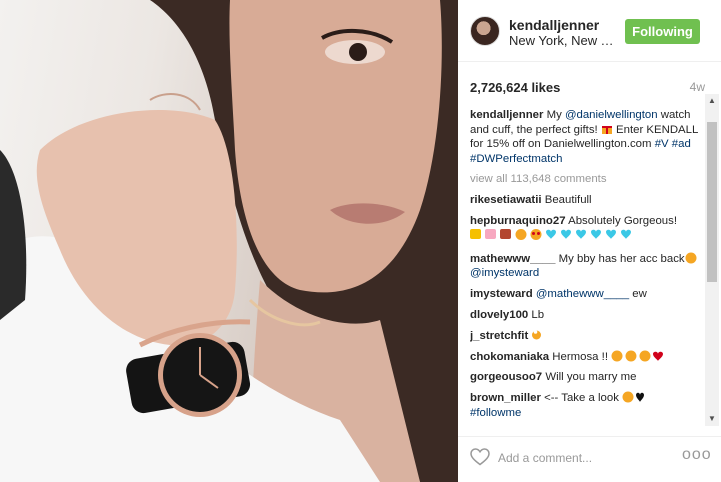 This screenshot has height=482, width=721. I want to click on comment-mention: @mathewww____, so click(582, 294).